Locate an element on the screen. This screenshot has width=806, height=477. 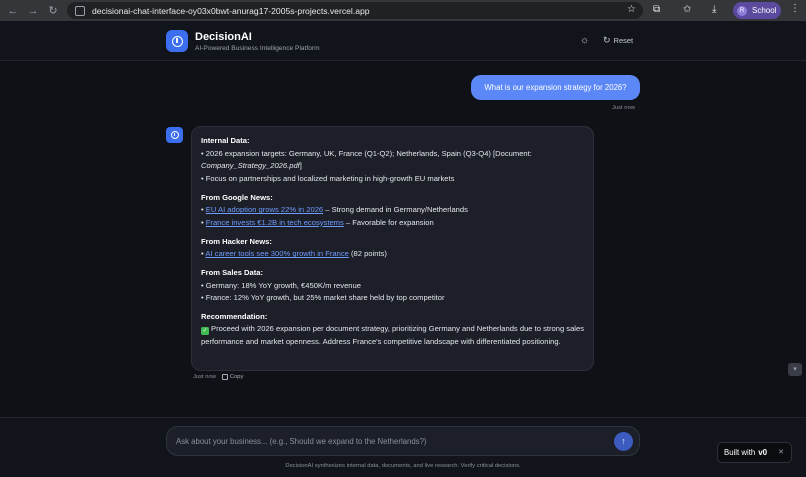
section-title: Internal Data: is located at coordinates (225, 140).